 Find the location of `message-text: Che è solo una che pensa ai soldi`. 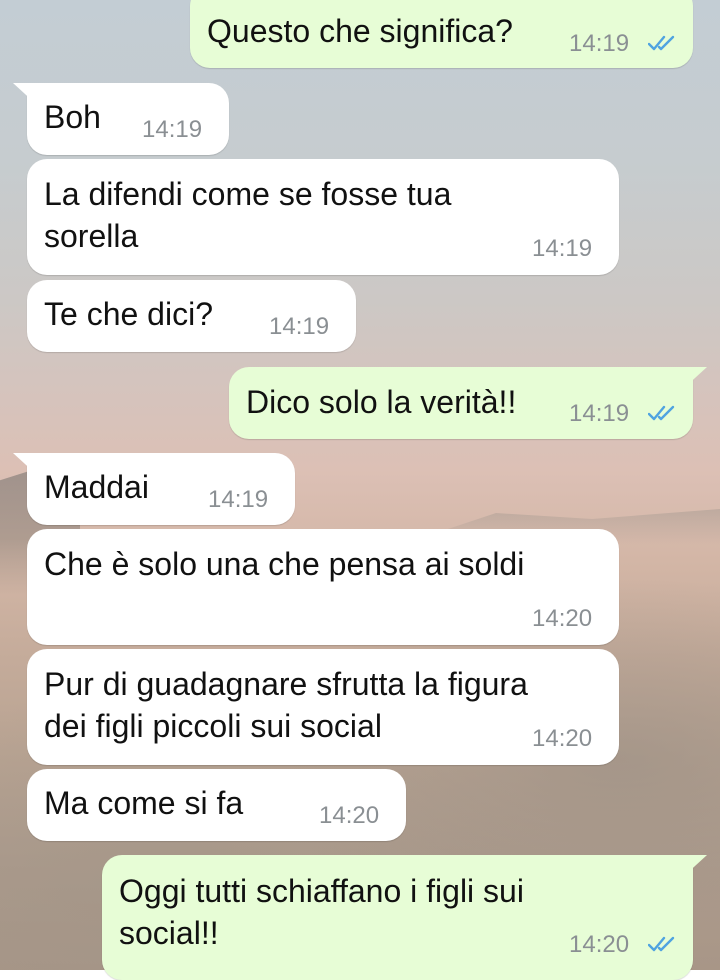

message-text: Che è solo una che pensa ai soldi is located at coordinates (284, 564).